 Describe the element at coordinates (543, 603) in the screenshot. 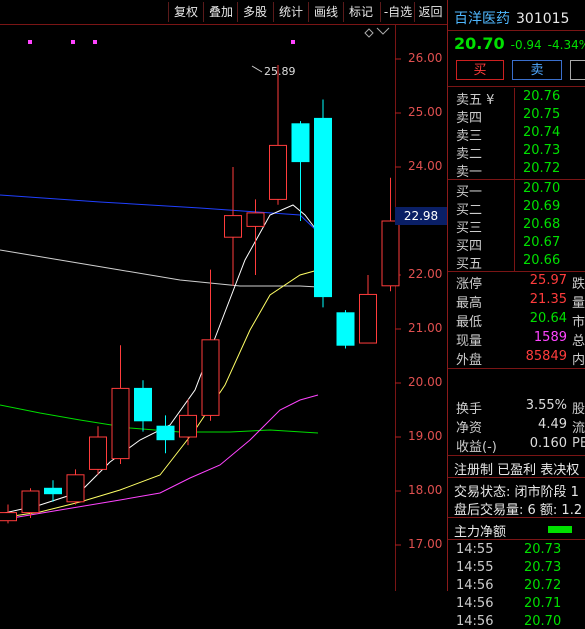

I see `trade-price: 20.71` at that location.